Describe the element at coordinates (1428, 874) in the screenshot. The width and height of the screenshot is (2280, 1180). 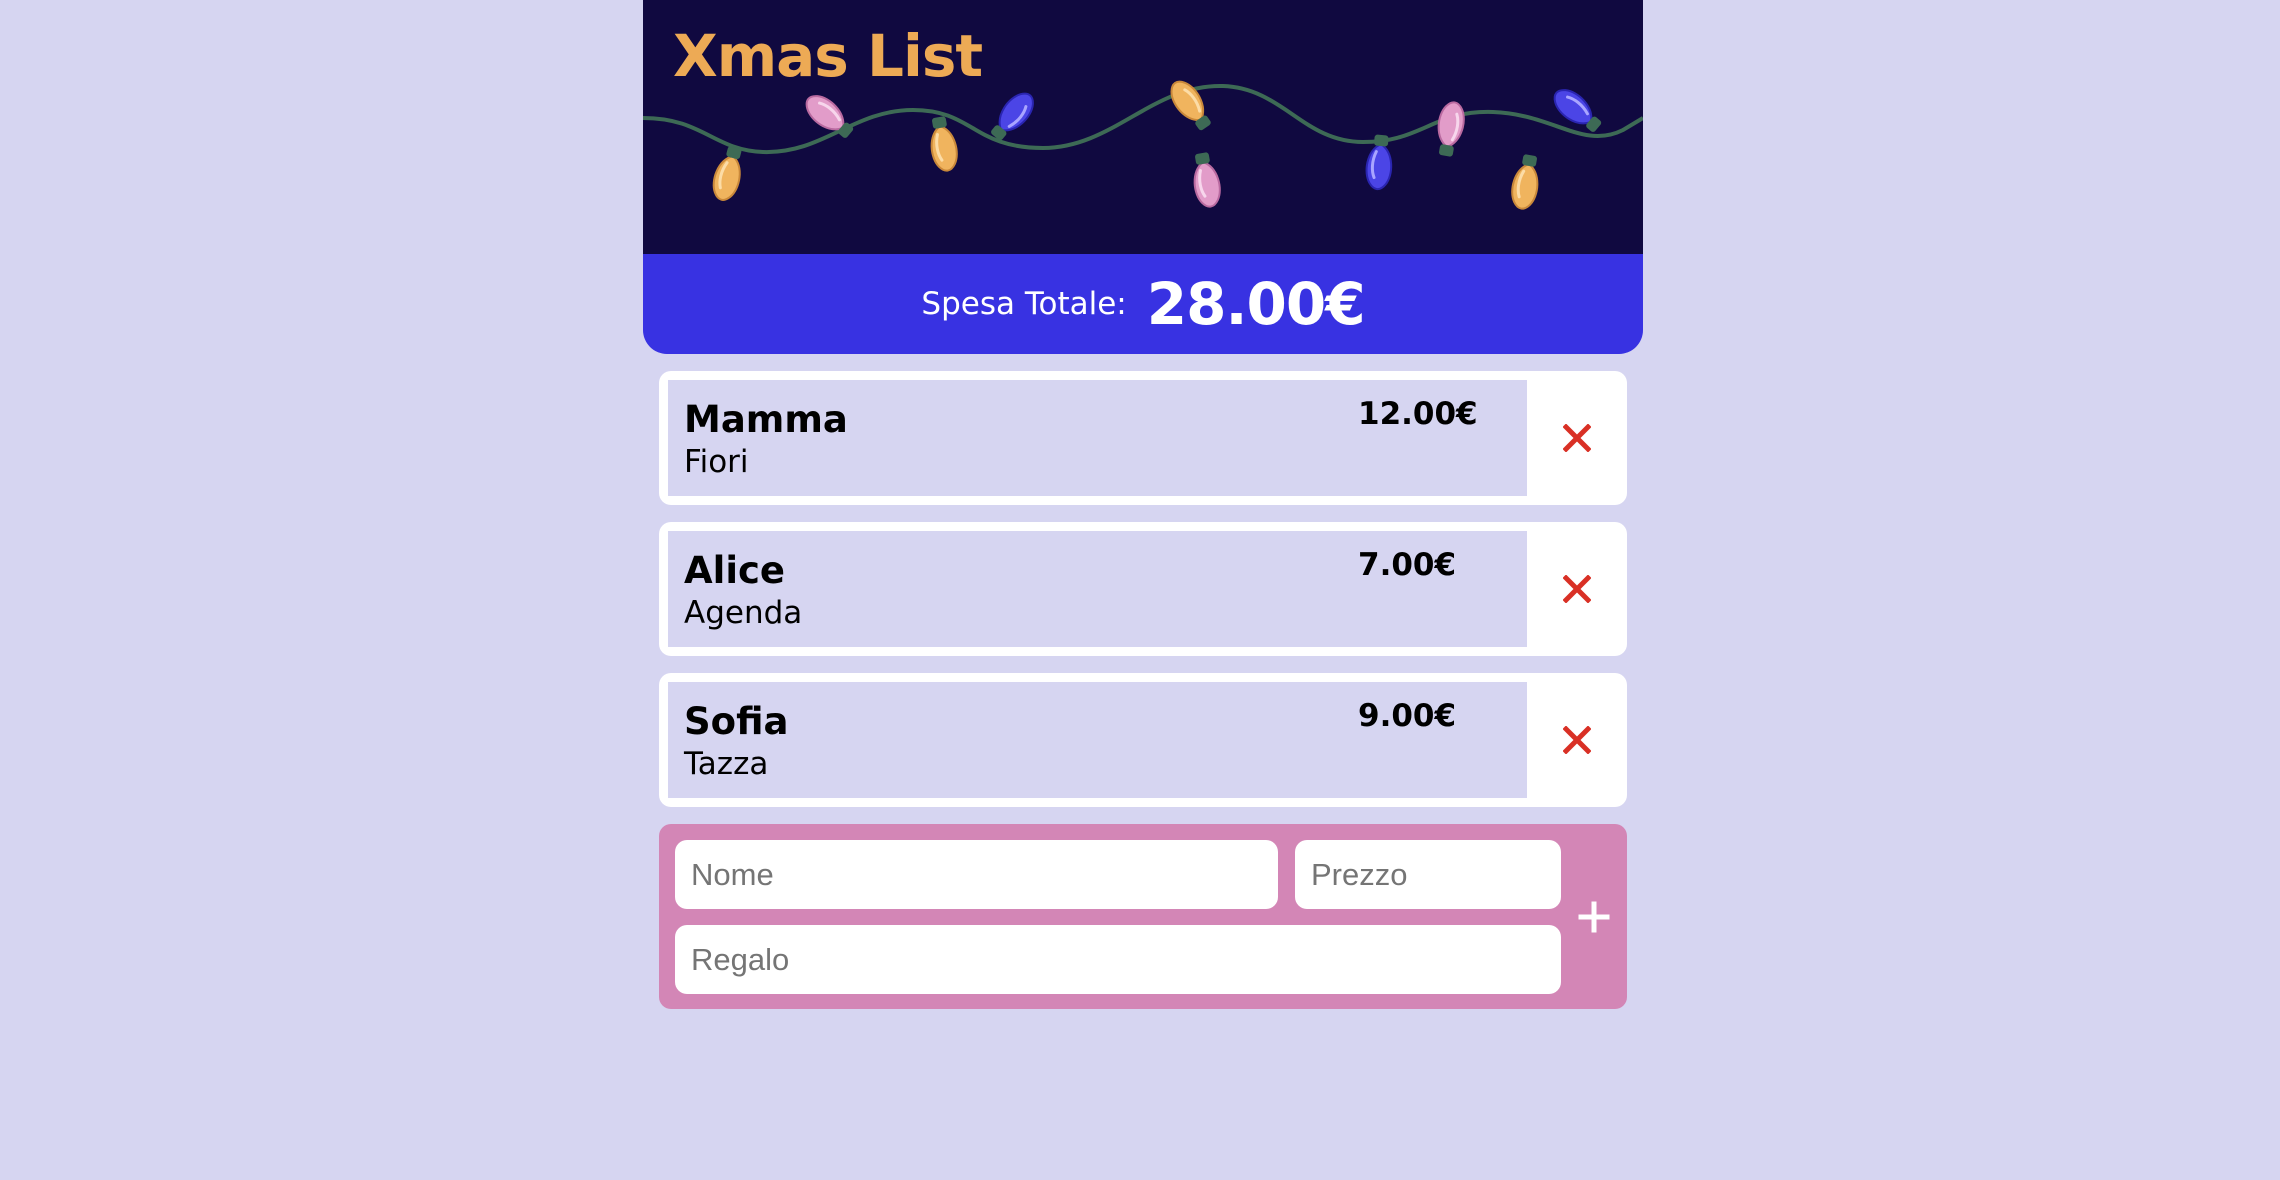
I see `price-input` at that location.